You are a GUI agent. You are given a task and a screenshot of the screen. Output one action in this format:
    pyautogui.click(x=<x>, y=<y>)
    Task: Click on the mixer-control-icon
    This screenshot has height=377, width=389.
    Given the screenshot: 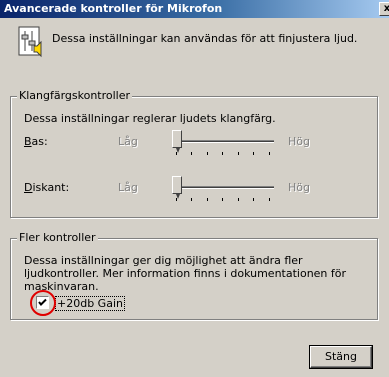 What is the action you would take?
    pyautogui.click(x=30, y=42)
    